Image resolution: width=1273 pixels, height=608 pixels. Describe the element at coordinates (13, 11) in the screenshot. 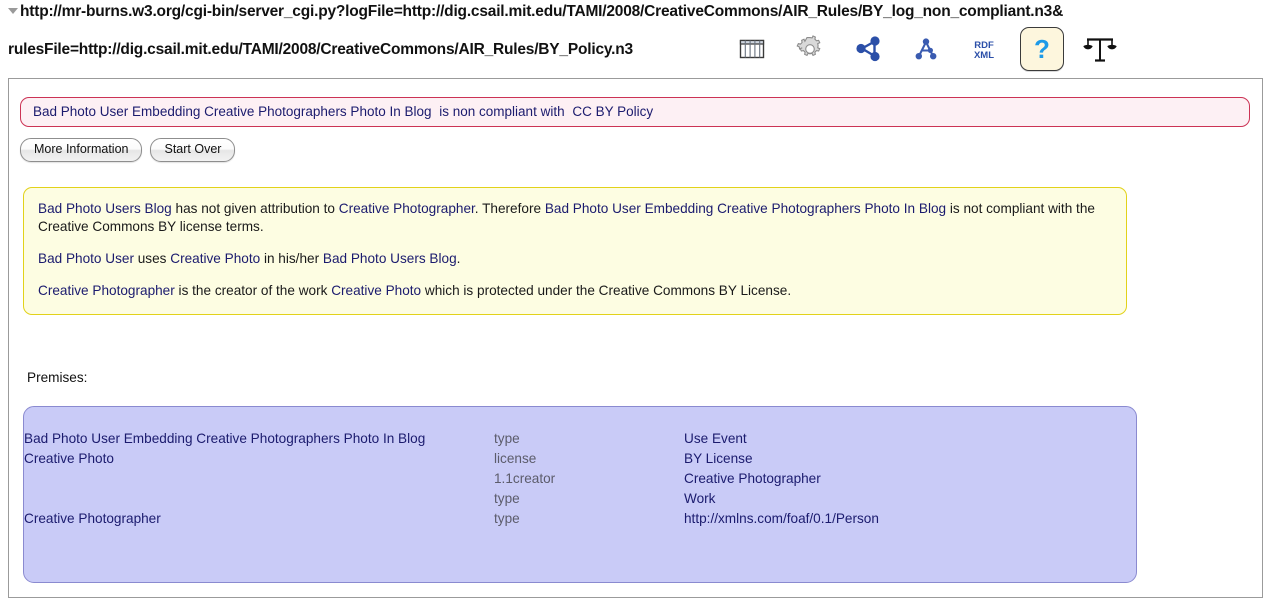

I see `disclosure-triangle-icon` at that location.